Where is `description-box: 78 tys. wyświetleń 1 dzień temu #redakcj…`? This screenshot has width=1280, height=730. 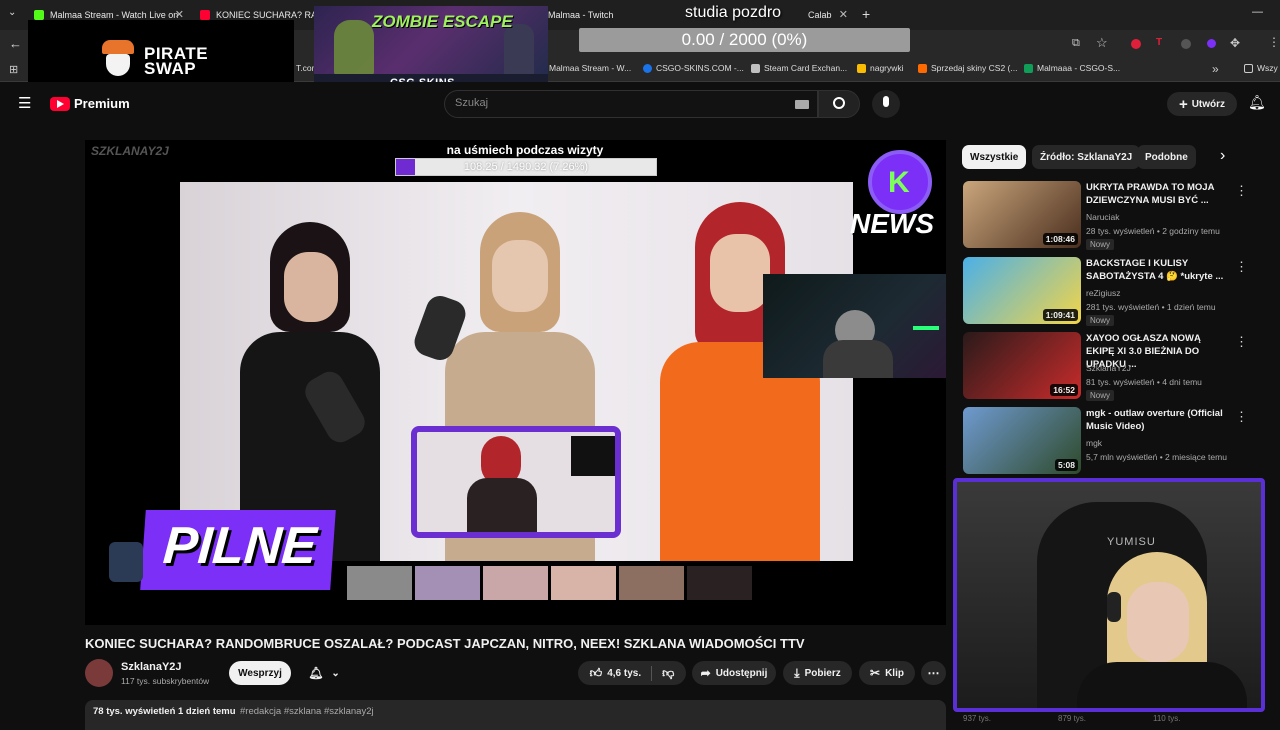 description-box: 78 tys. wyświetleń 1 dzień temu #redakcj… is located at coordinates (515, 715).